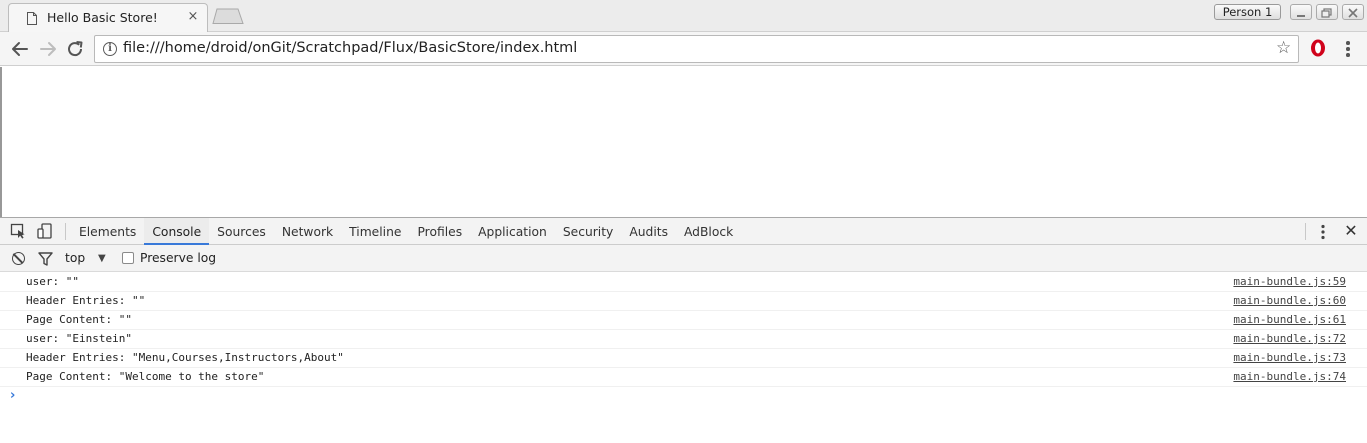  I want to click on log-message: Page Content: "", so click(79, 319).